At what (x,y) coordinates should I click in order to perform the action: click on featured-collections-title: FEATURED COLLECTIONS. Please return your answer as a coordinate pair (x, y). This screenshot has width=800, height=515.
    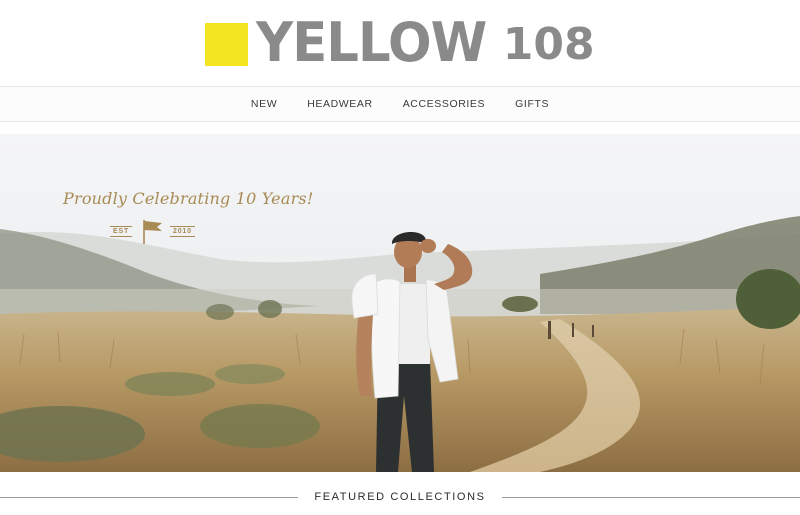
    Looking at the image, I should click on (400, 497).